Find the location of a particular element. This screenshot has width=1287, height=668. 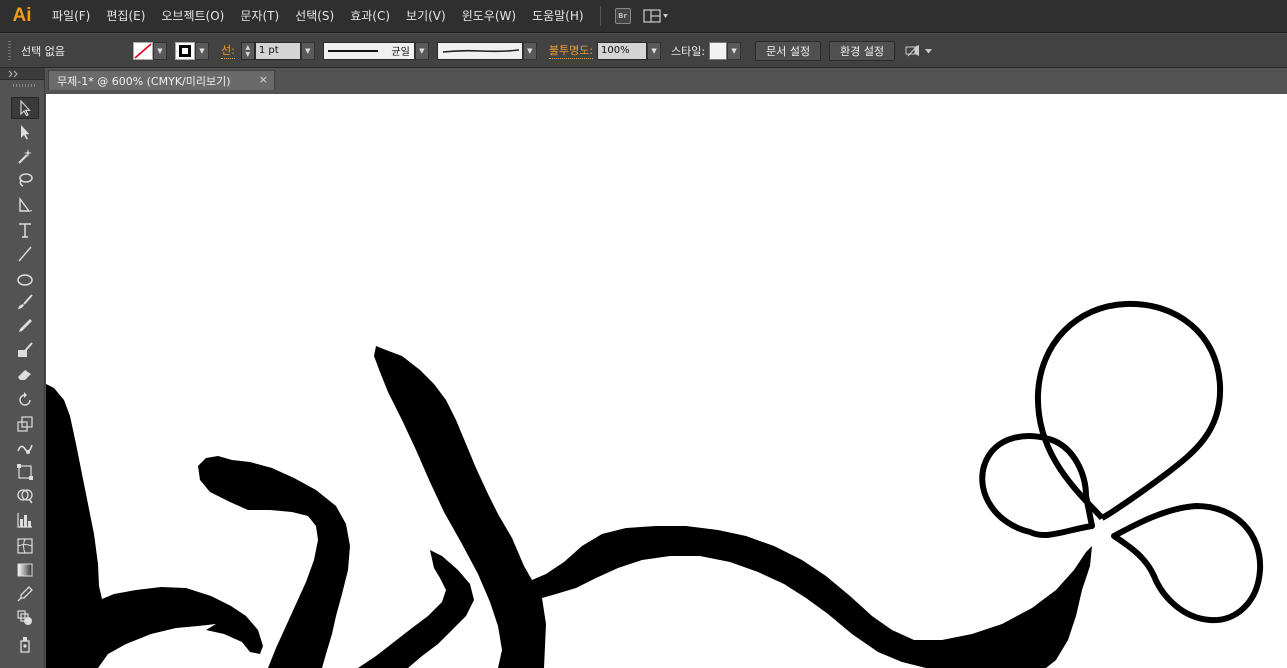

stroke-weight-dropdown: ▼ is located at coordinates (307, 50).